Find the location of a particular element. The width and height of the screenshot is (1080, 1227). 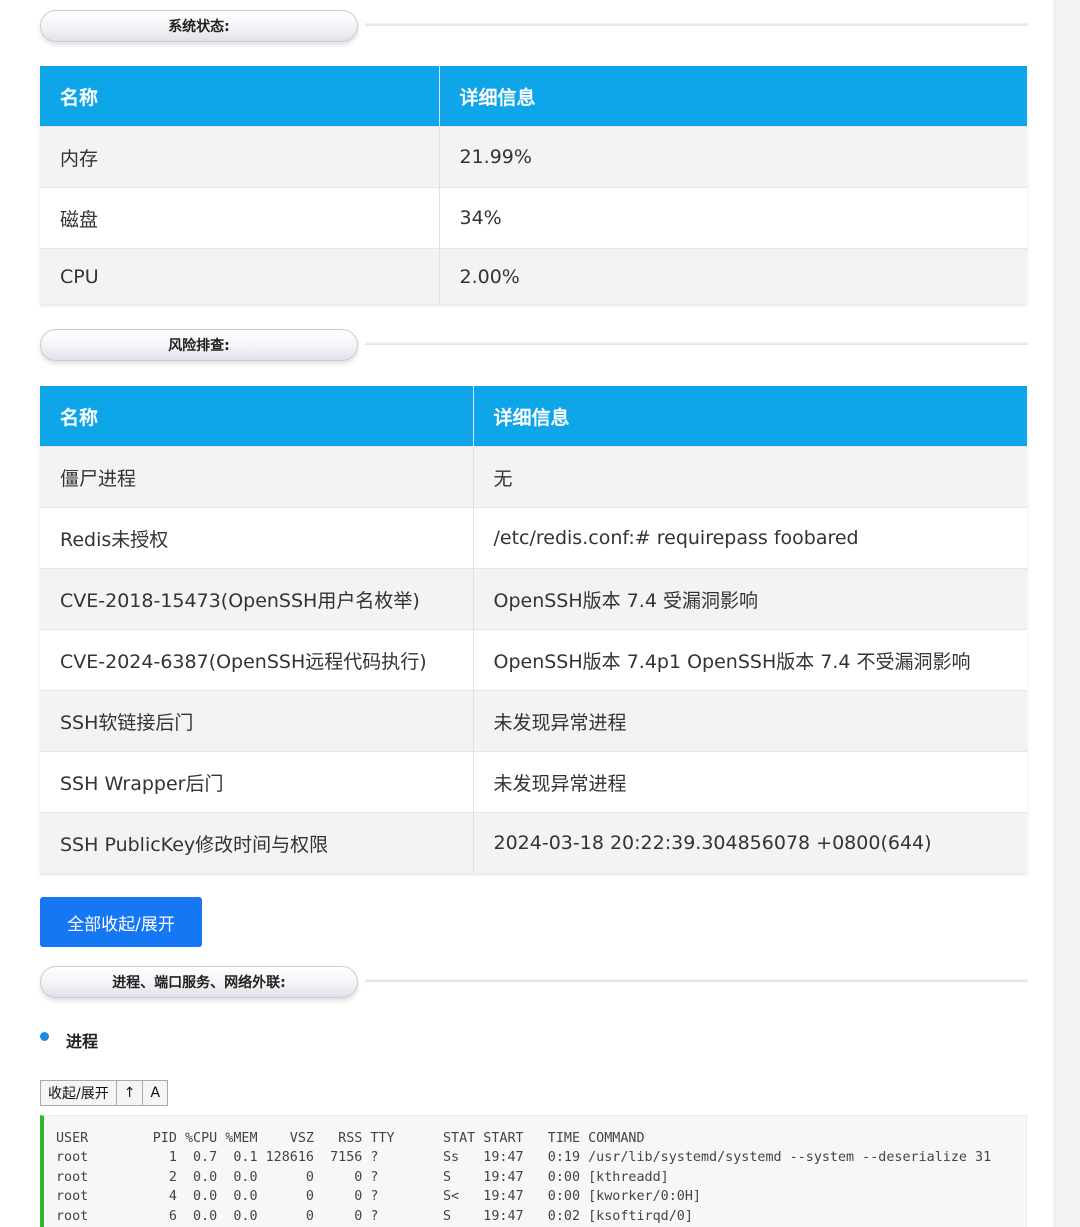

table-row: 磁盘 34% is located at coordinates (533, 218).